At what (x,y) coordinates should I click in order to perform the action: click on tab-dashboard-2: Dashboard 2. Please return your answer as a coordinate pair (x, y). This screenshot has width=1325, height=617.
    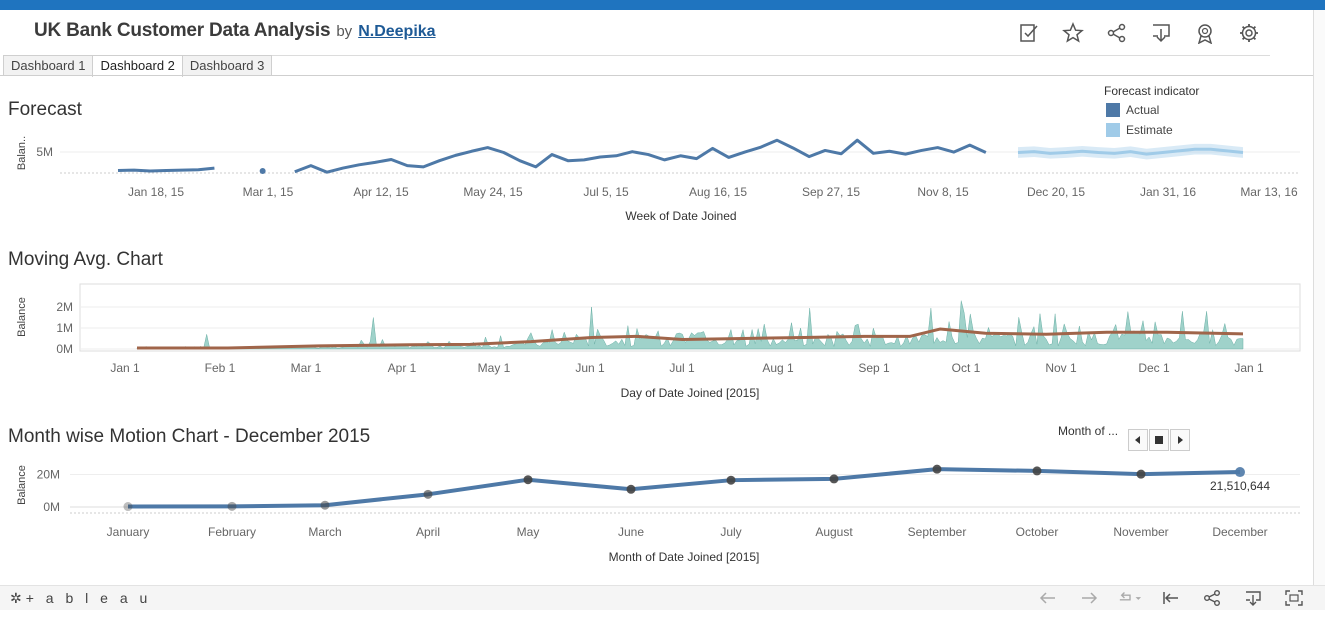
    Looking at the image, I should click on (137, 66).